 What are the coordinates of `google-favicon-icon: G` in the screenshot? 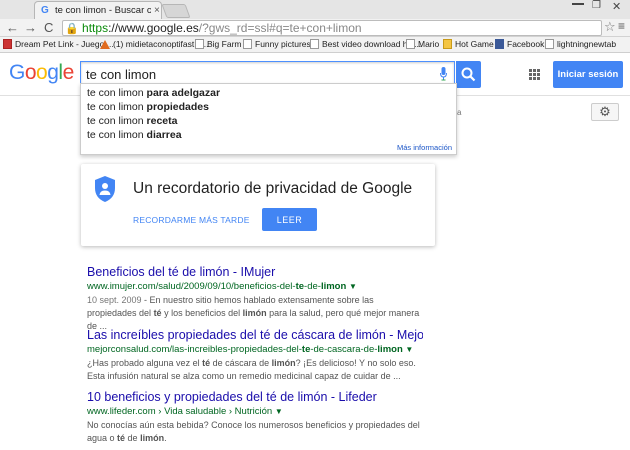 It's located at (45, 10).